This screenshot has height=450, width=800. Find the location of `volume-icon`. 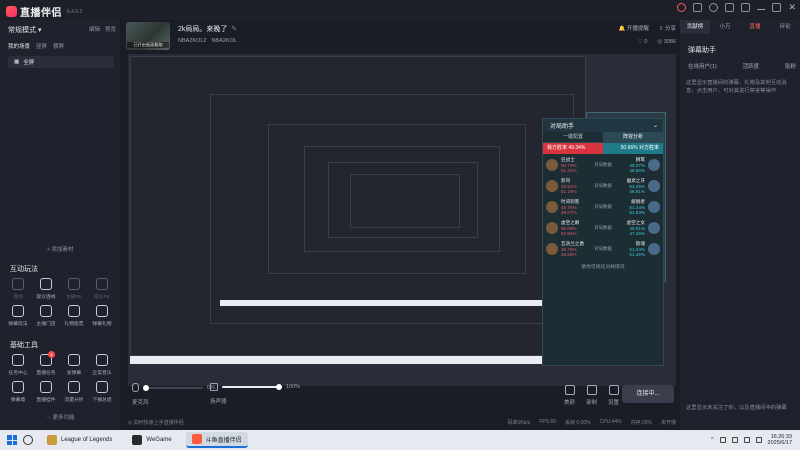

volume-icon is located at coordinates (758, 440).